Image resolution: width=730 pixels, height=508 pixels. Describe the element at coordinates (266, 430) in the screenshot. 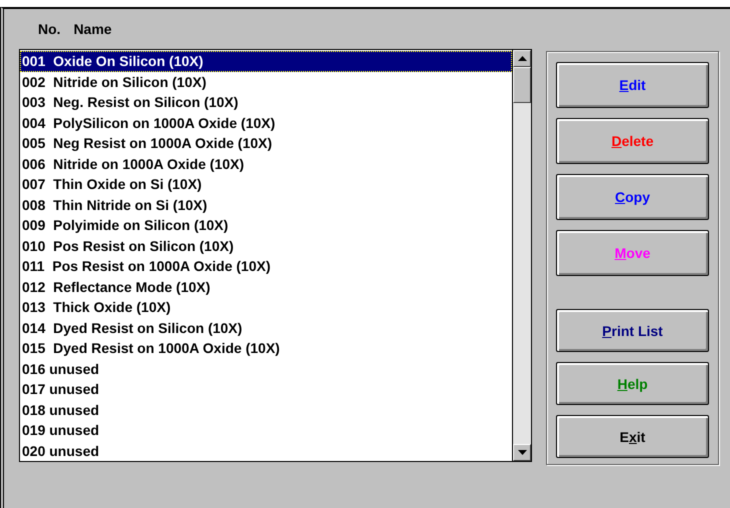

I see `list-item: 019 unused` at that location.